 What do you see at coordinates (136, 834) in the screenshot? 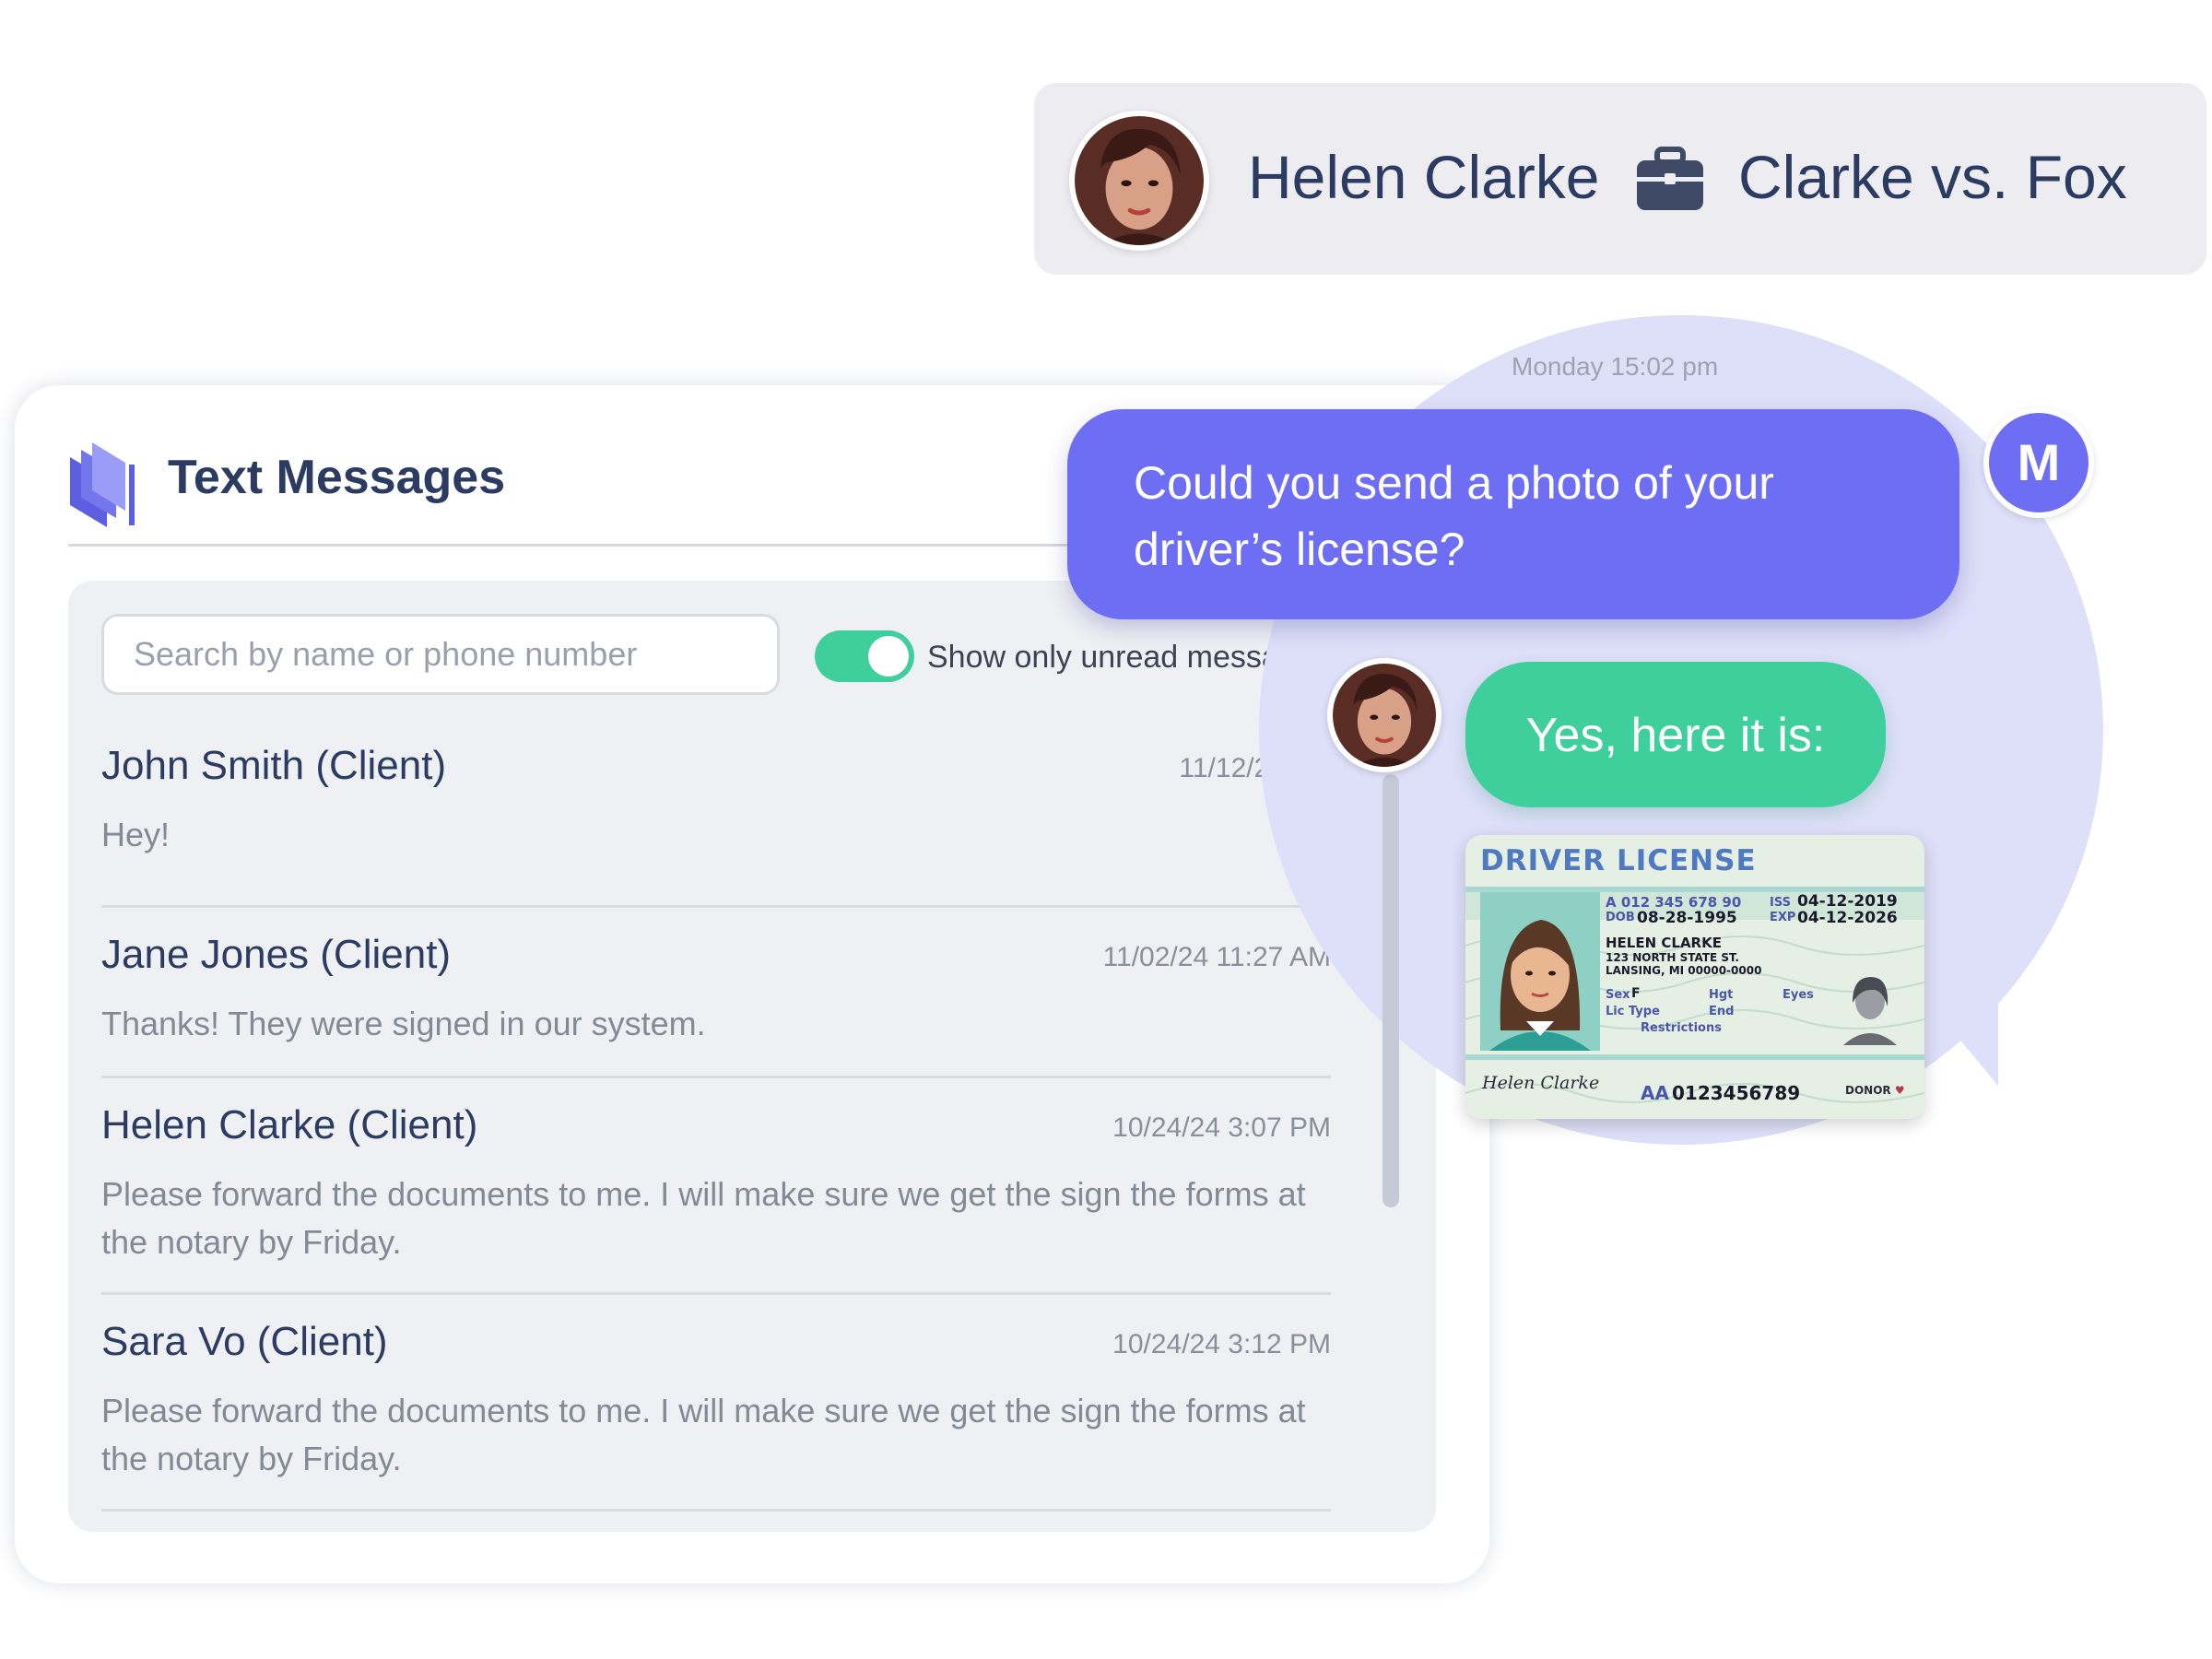
I see `message-preview: Hey!` at bounding box center [136, 834].